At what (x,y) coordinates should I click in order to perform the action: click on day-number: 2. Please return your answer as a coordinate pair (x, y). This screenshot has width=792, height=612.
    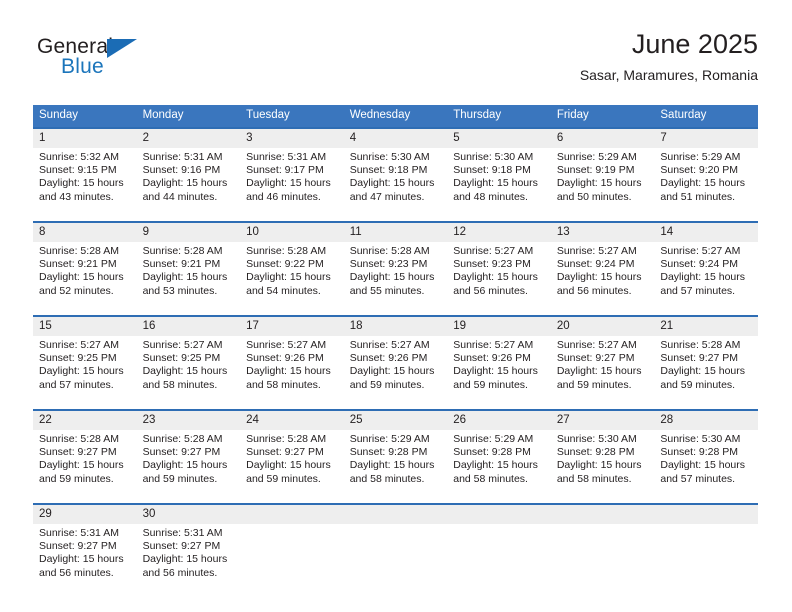
    Looking at the image, I should click on (188, 138).